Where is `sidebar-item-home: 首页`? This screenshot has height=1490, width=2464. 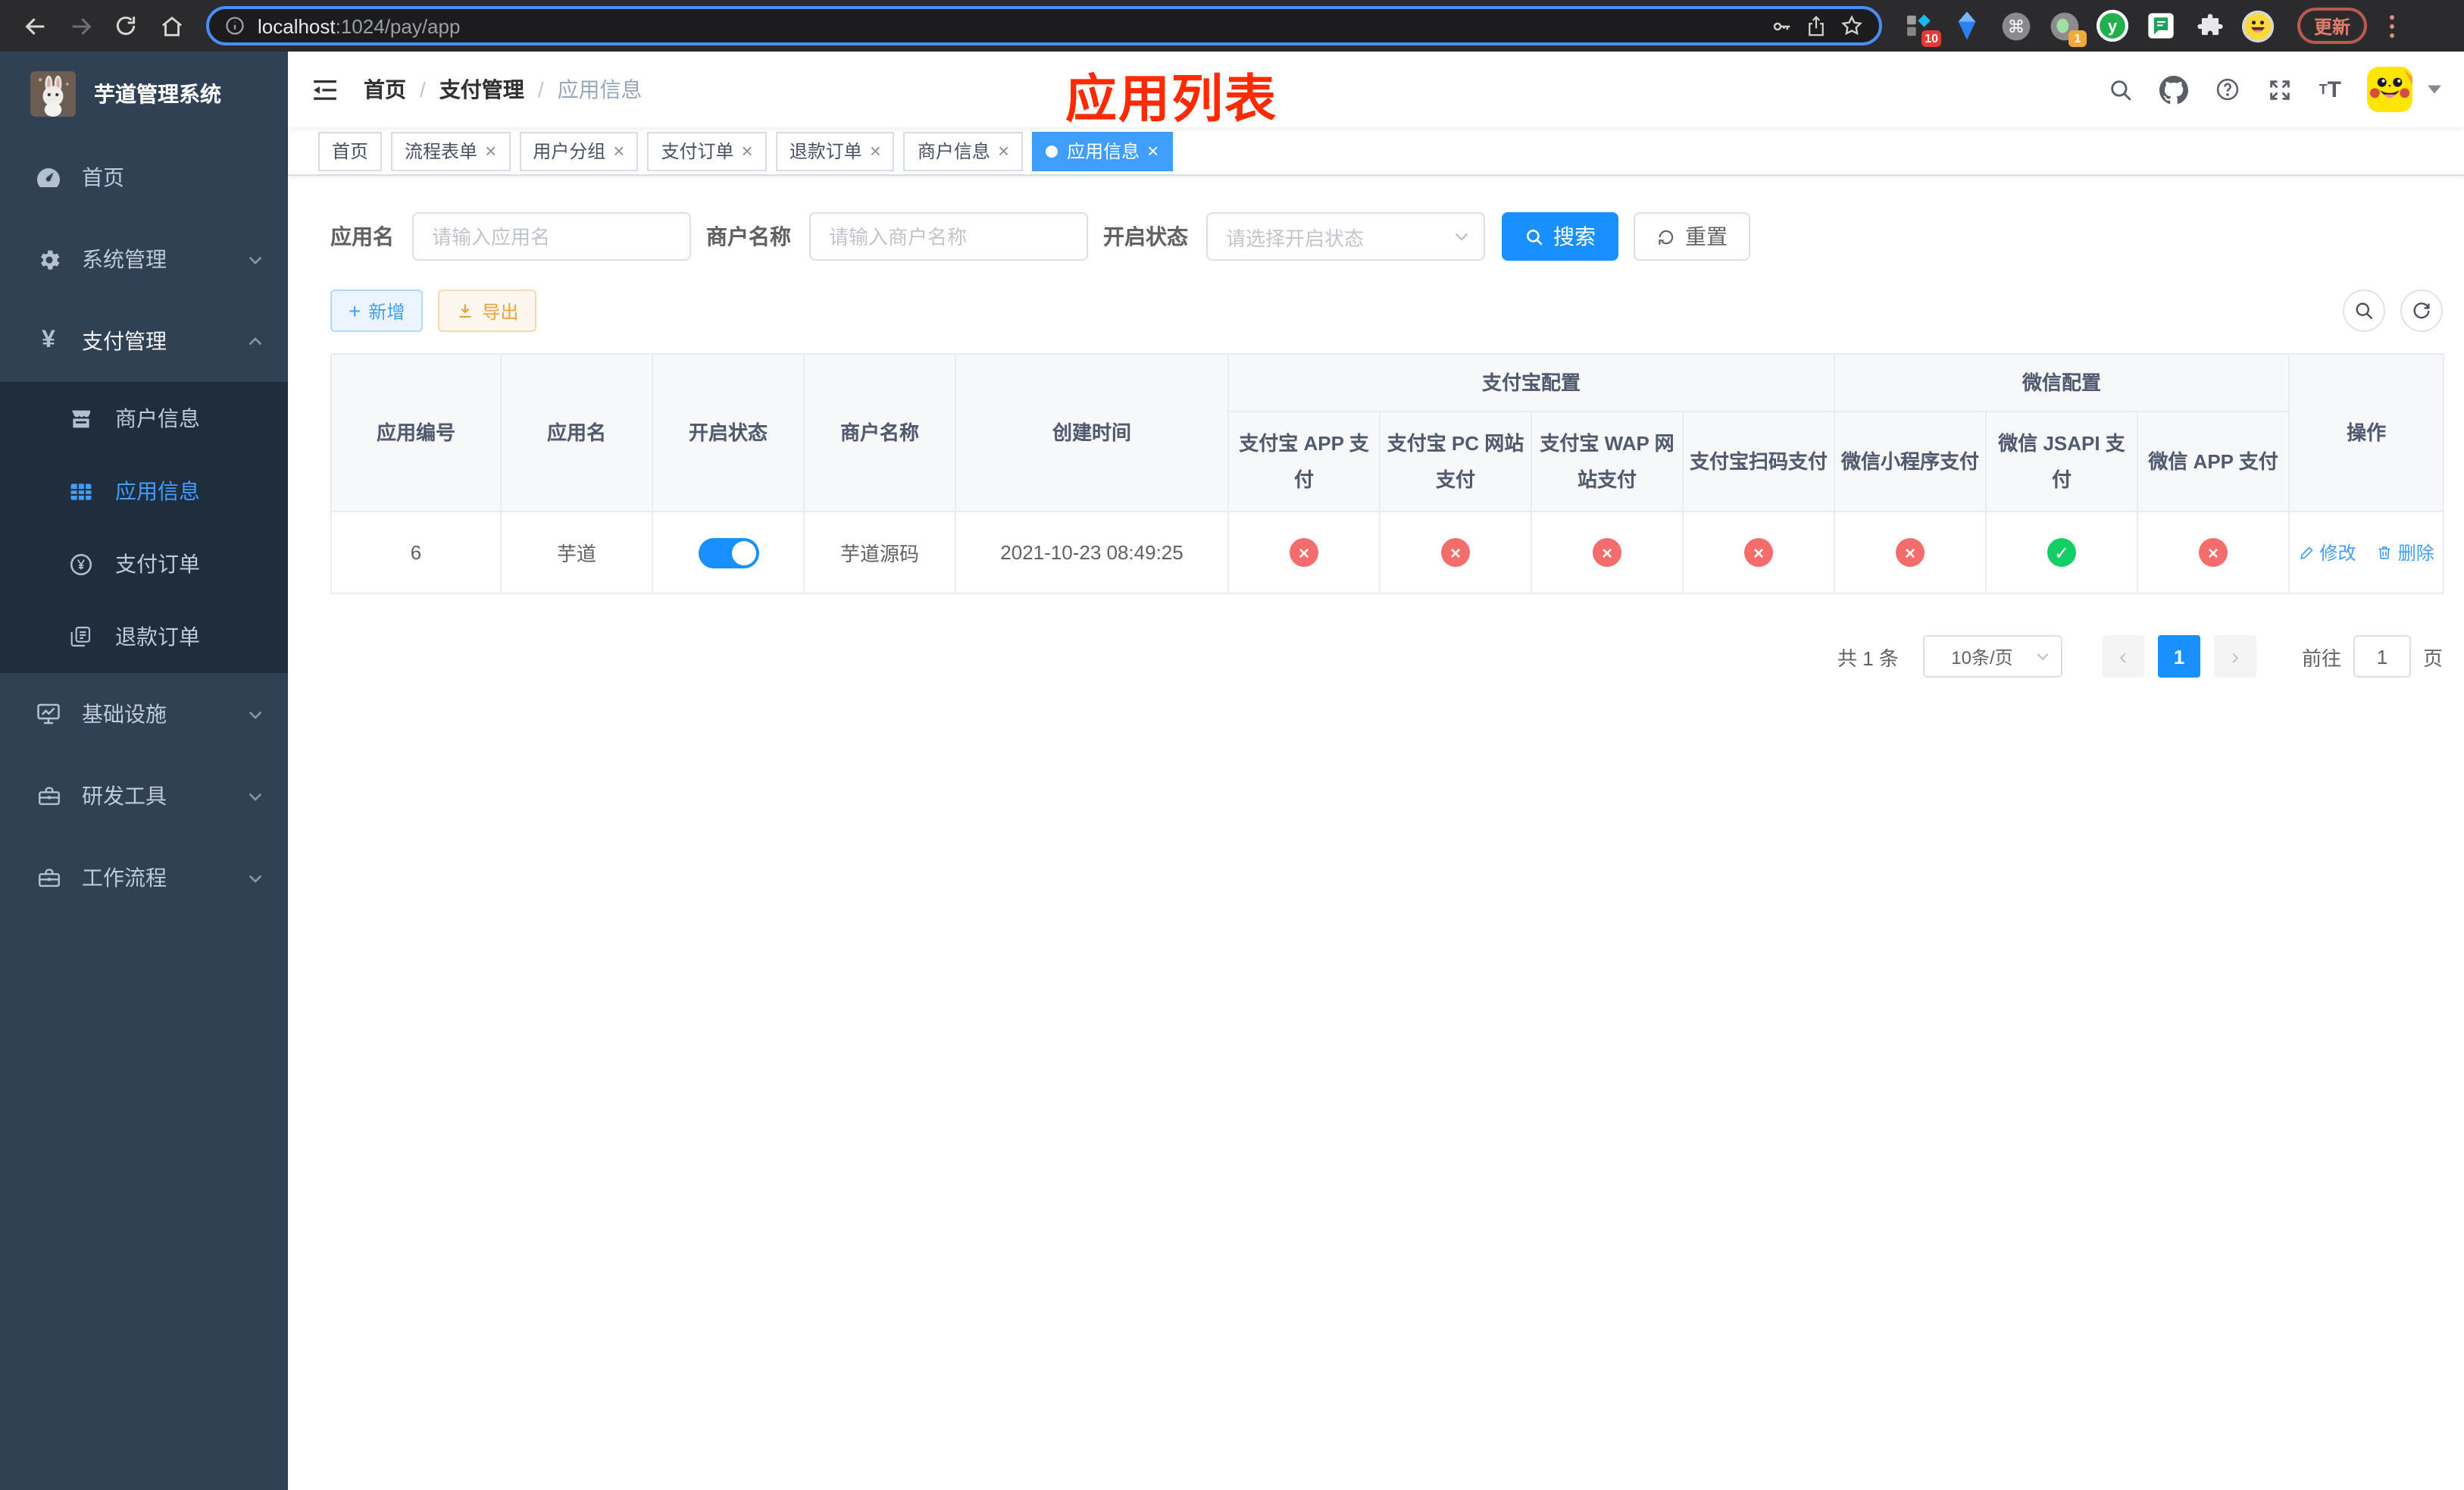 sidebar-item-home: 首页 is located at coordinates (144, 177).